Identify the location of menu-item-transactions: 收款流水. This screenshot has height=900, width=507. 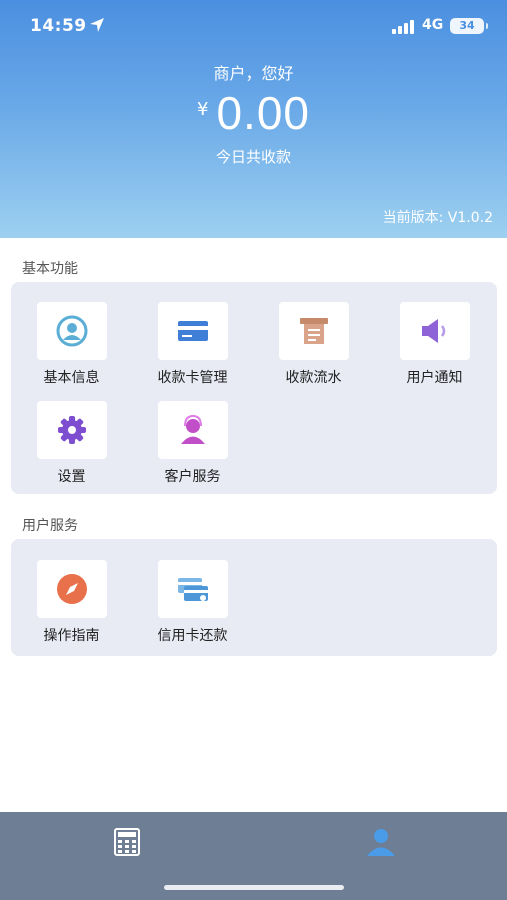
(313, 344).